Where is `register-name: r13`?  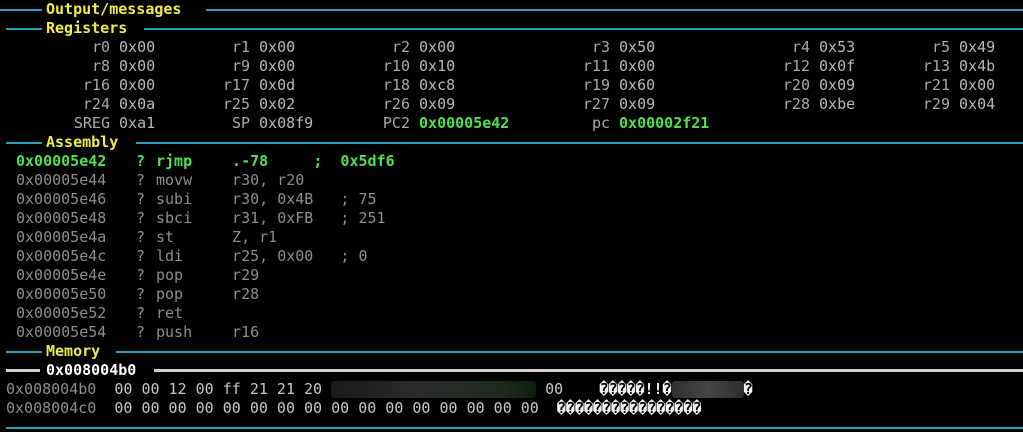 register-name: r13 is located at coordinates (936, 66).